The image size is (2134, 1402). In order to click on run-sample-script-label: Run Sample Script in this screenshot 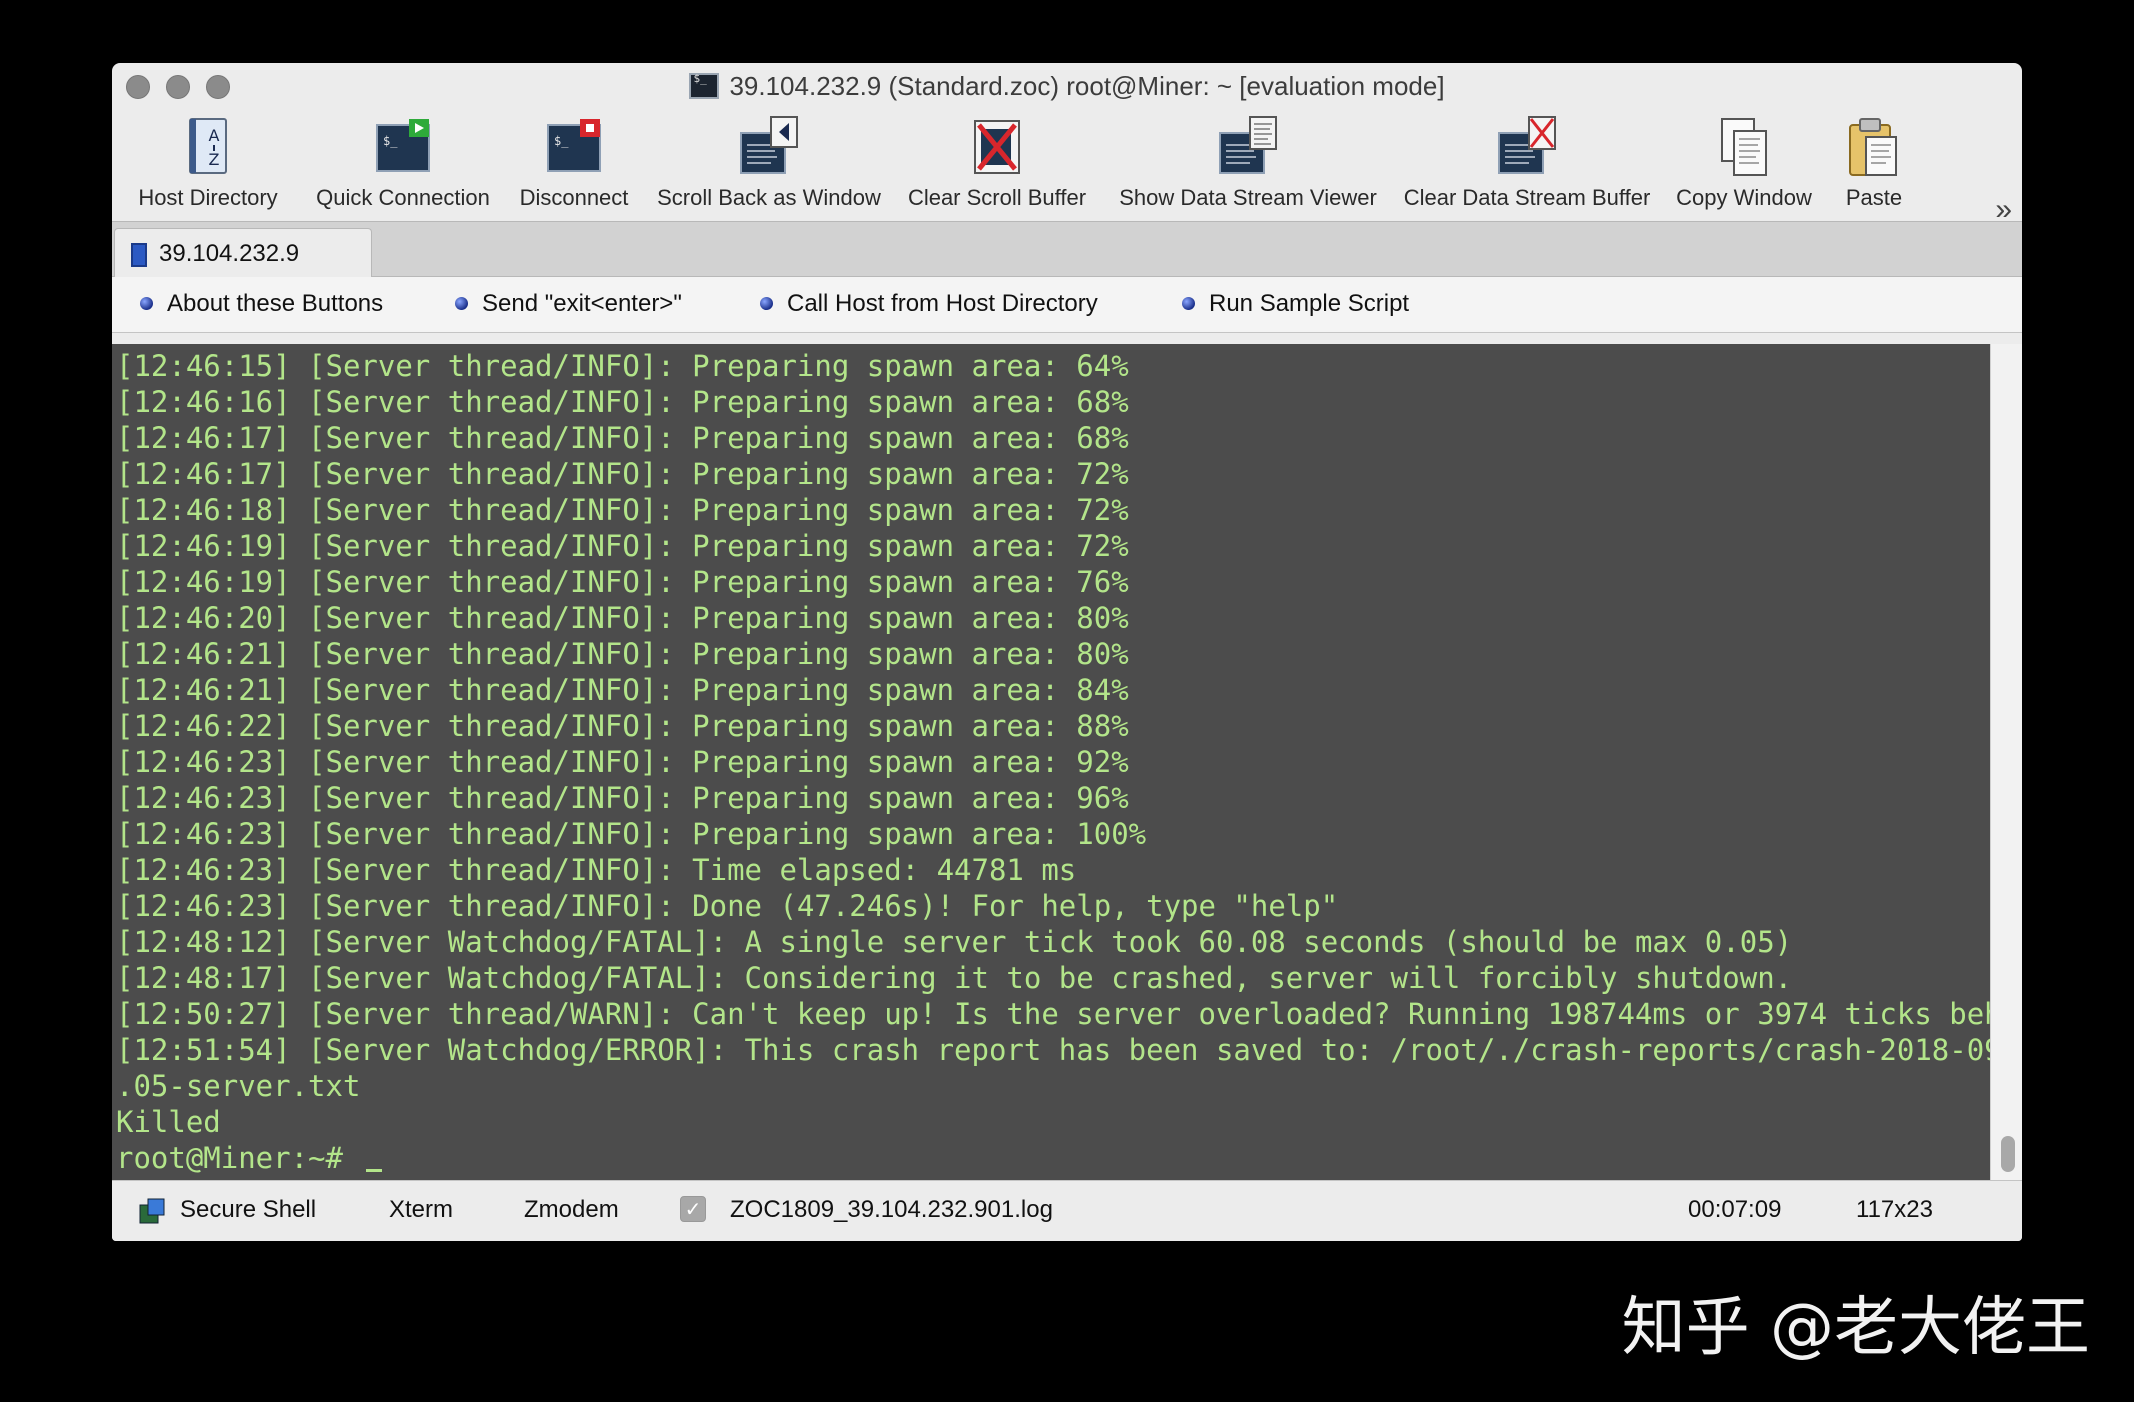, I will do `click(1309, 303)`.